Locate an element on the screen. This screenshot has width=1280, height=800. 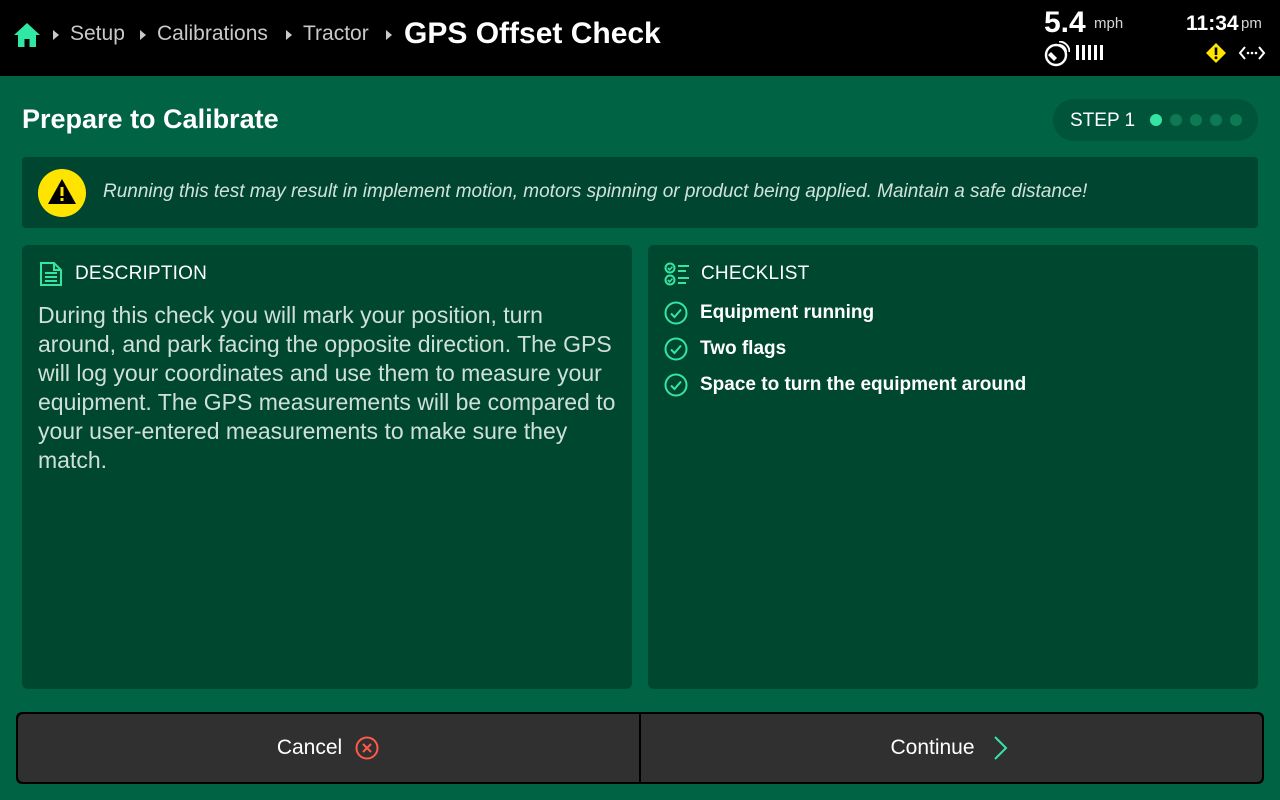
checklist-heading: CHECKLIST is located at coordinates (755, 273).